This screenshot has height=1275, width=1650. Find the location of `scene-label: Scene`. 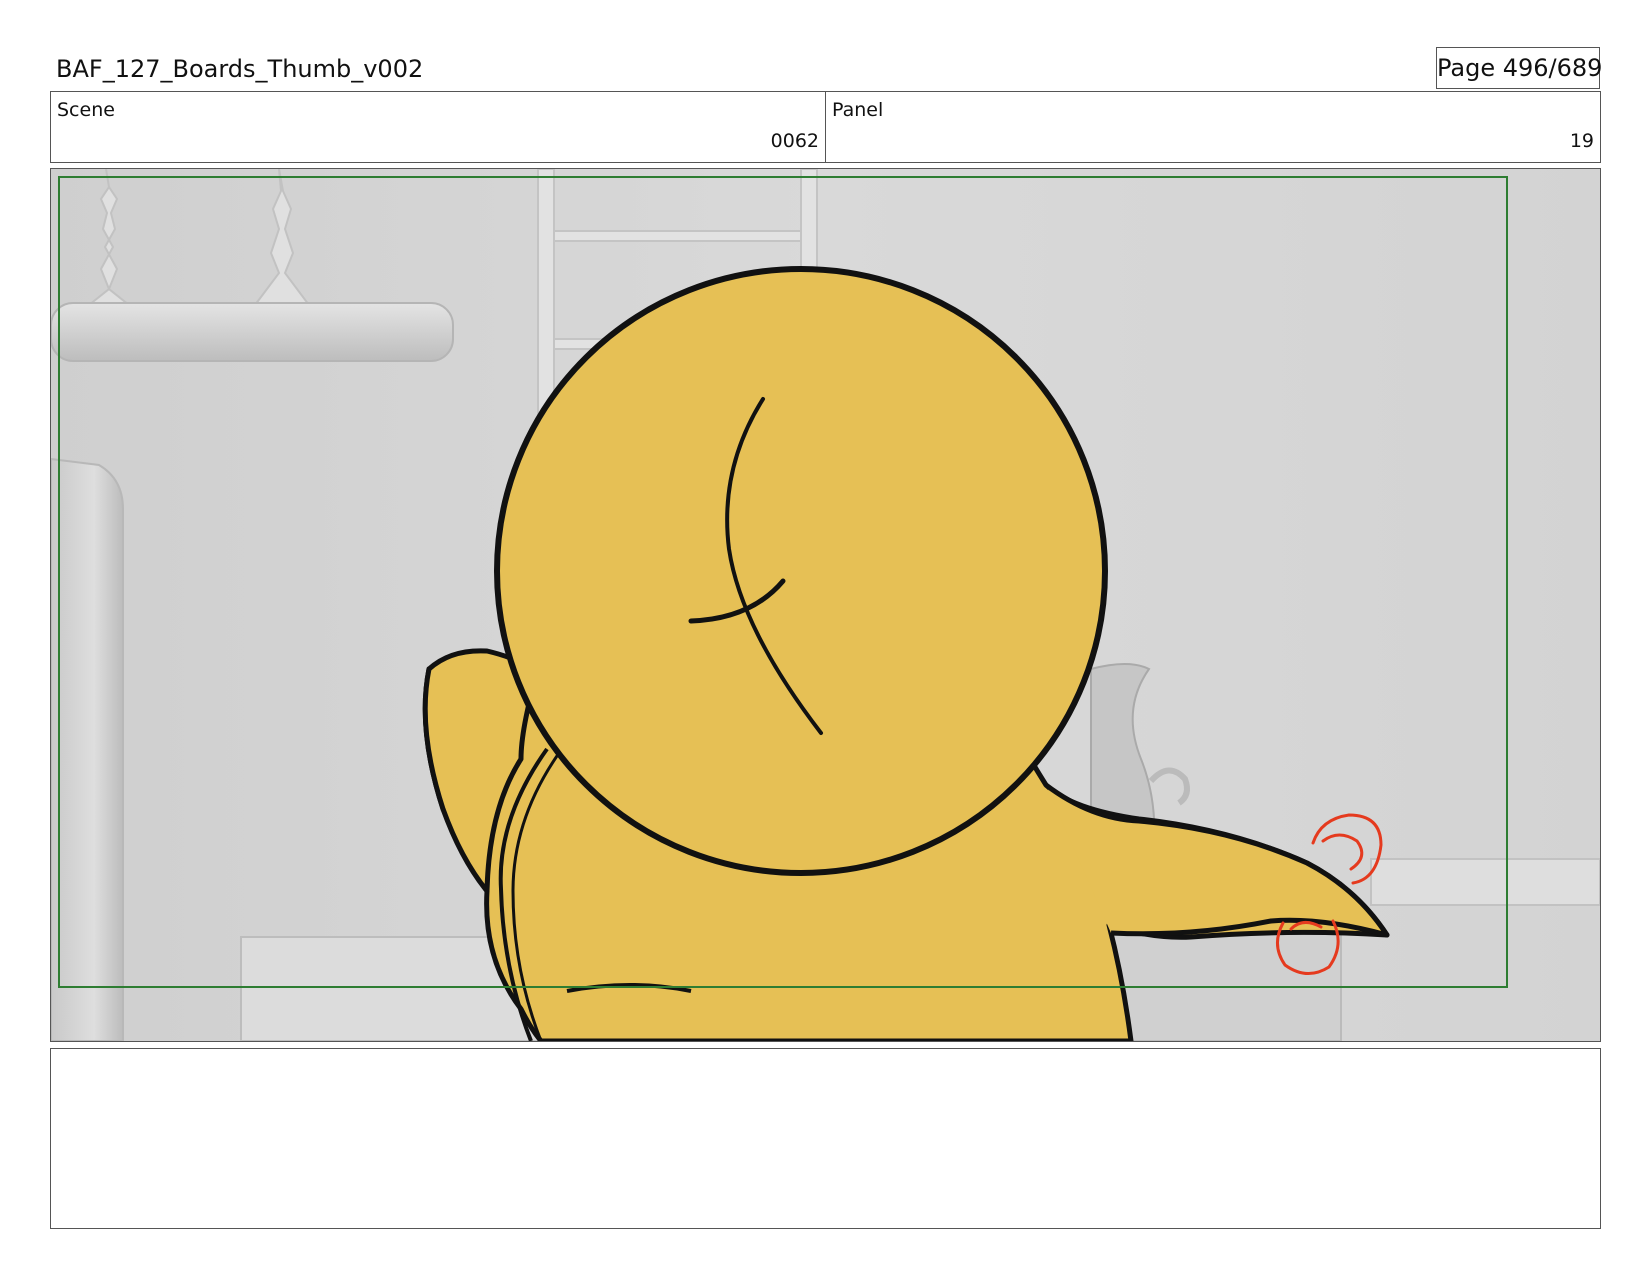

scene-label: Scene is located at coordinates (86, 110).